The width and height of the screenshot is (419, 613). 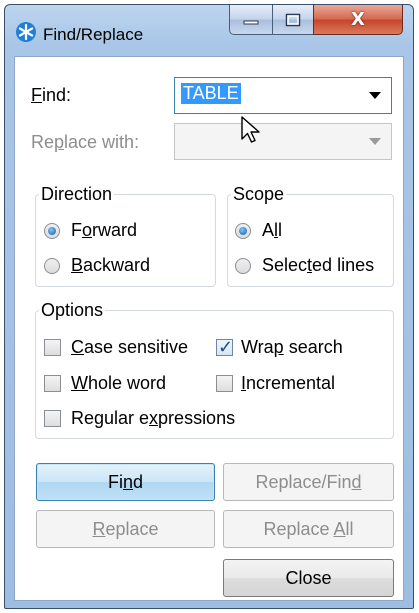 What do you see at coordinates (51, 95) in the screenshot?
I see `find-label: Find:` at bounding box center [51, 95].